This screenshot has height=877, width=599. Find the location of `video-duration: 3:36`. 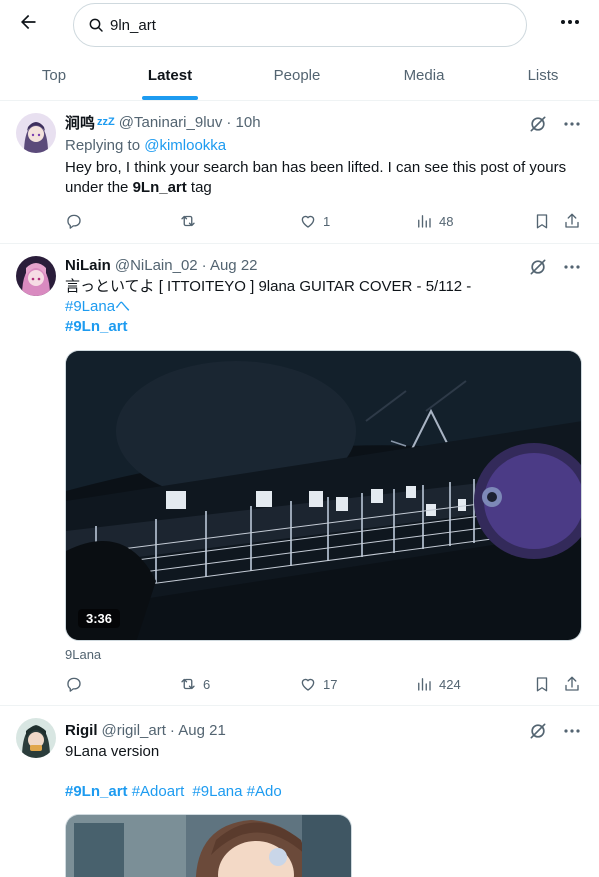

video-duration: 3:36 is located at coordinates (99, 618).